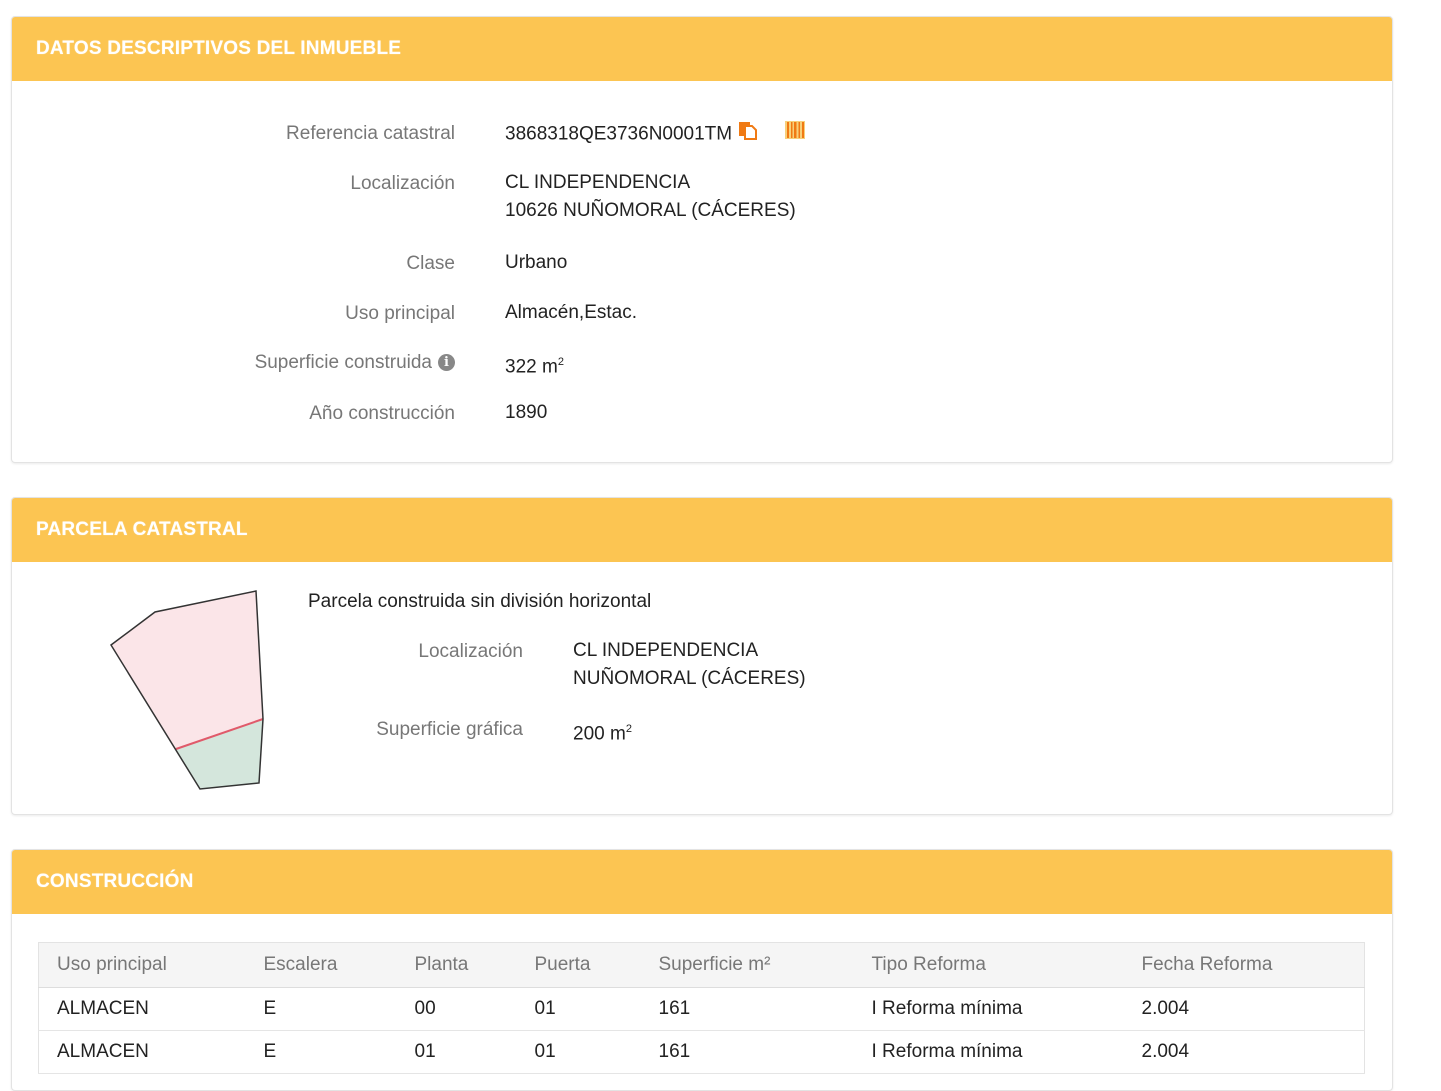 The width and height of the screenshot is (1441, 1091). What do you see at coordinates (343, 362) in the screenshot?
I see `sup-label: Superficie construida` at bounding box center [343, 362].